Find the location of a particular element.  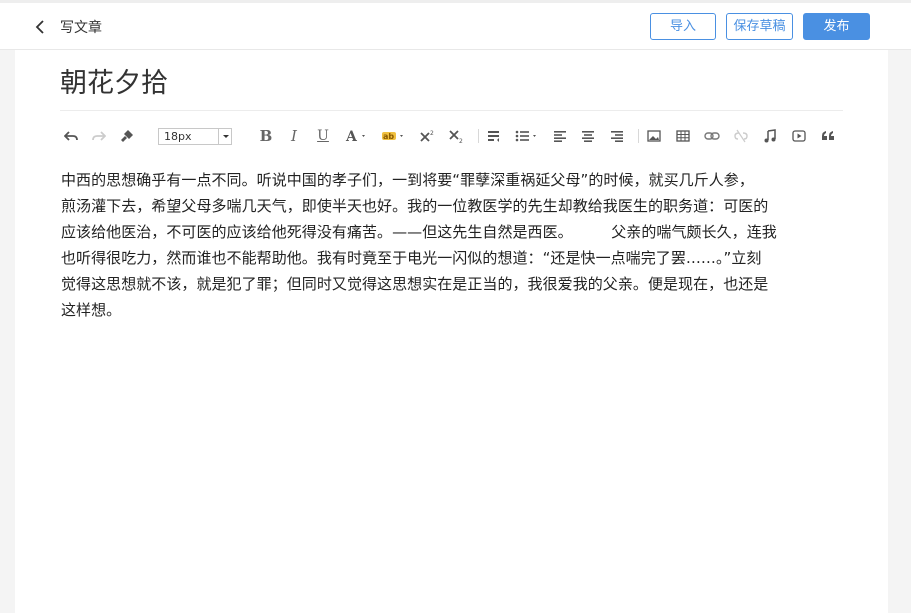

underline-icon: U is located at coordinates (323, 136).